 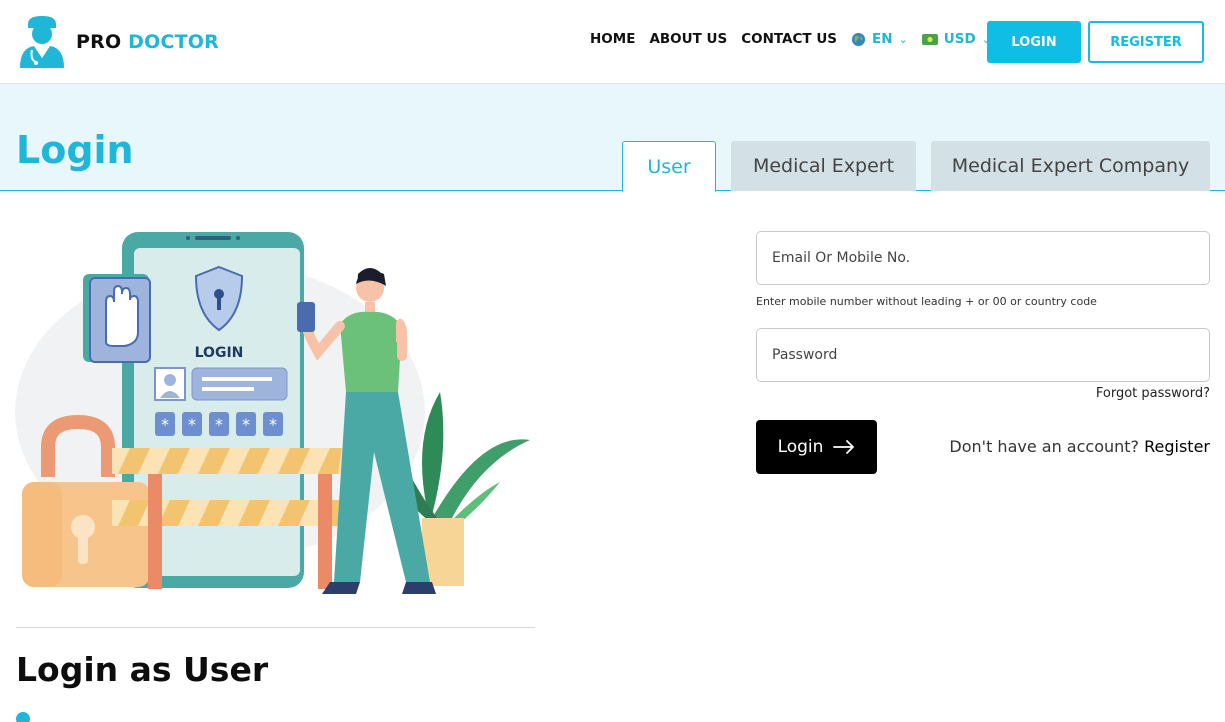 I want to click on tab-medical-expert: Medical Expert, so click(x=823, y=166).